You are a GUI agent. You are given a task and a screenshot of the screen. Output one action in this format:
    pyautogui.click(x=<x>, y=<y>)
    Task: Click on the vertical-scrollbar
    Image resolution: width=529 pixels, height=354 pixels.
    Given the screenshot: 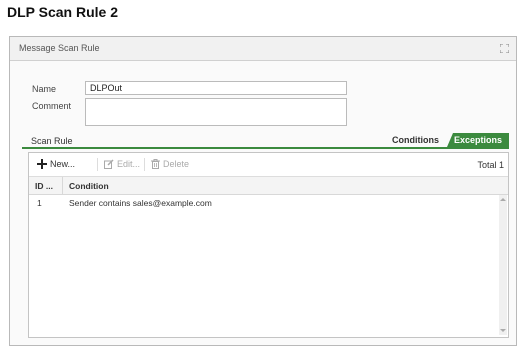 What is the action you would take?
    pyautogui.click(x=503, y=265)
    